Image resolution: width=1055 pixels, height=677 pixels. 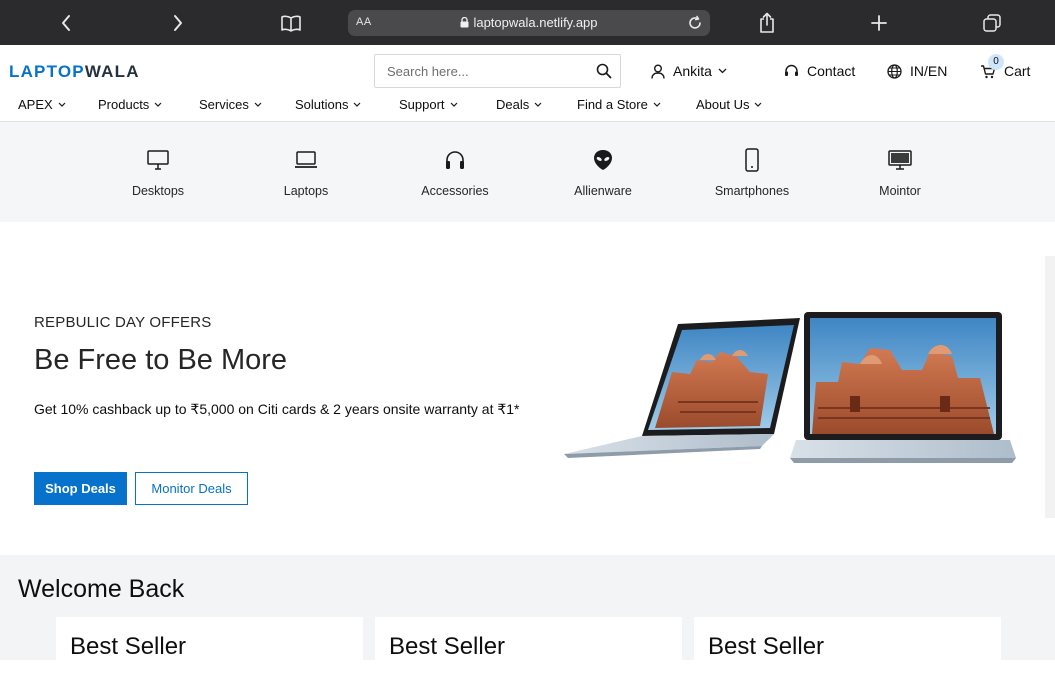 I want to click on nav-item-solutions: Solutions, so click(x=328, y=104).